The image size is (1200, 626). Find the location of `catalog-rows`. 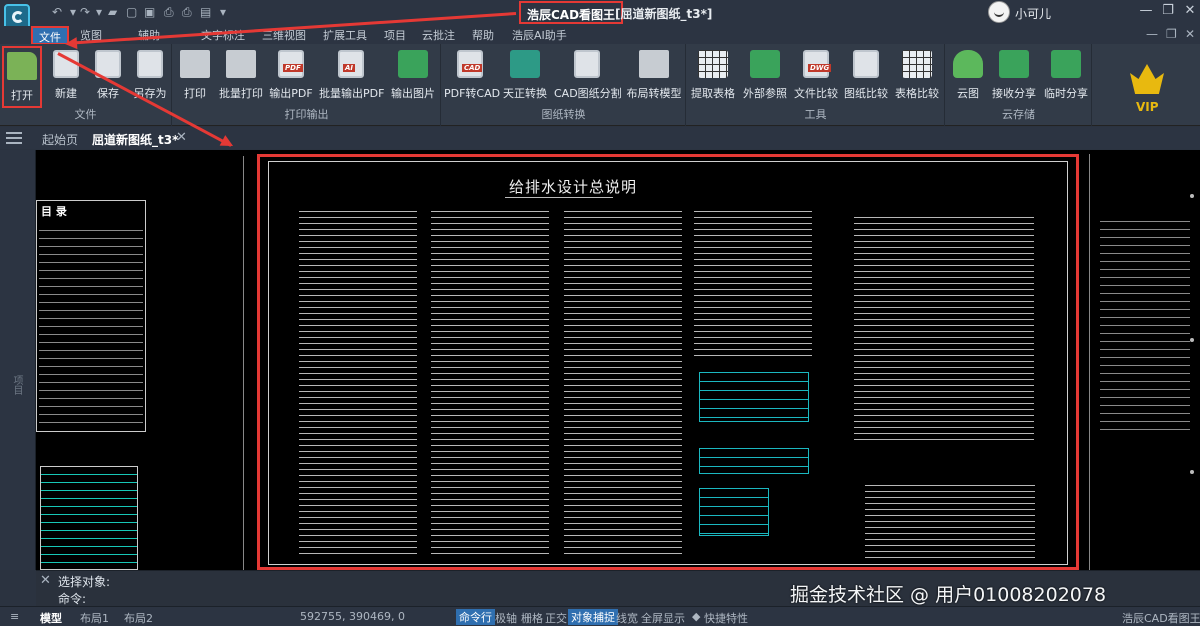

catalog-rows is located at coordinates (91, 323).